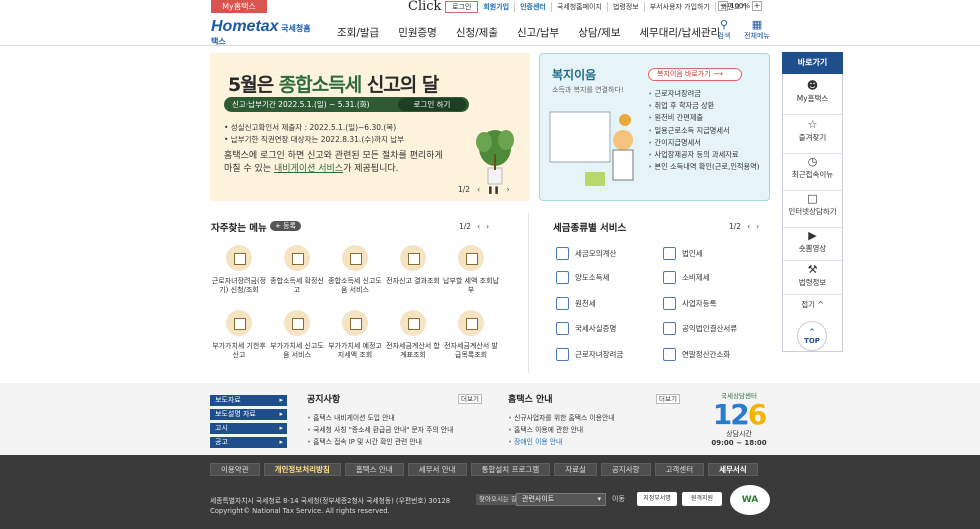 The width and height of the screenshot is (980, 529). What do you see at coordinates (413, 334) in the screenshot?
I see `frequent-item: 전자세금계산서 합계표조회` at bounding box center [413, 334].